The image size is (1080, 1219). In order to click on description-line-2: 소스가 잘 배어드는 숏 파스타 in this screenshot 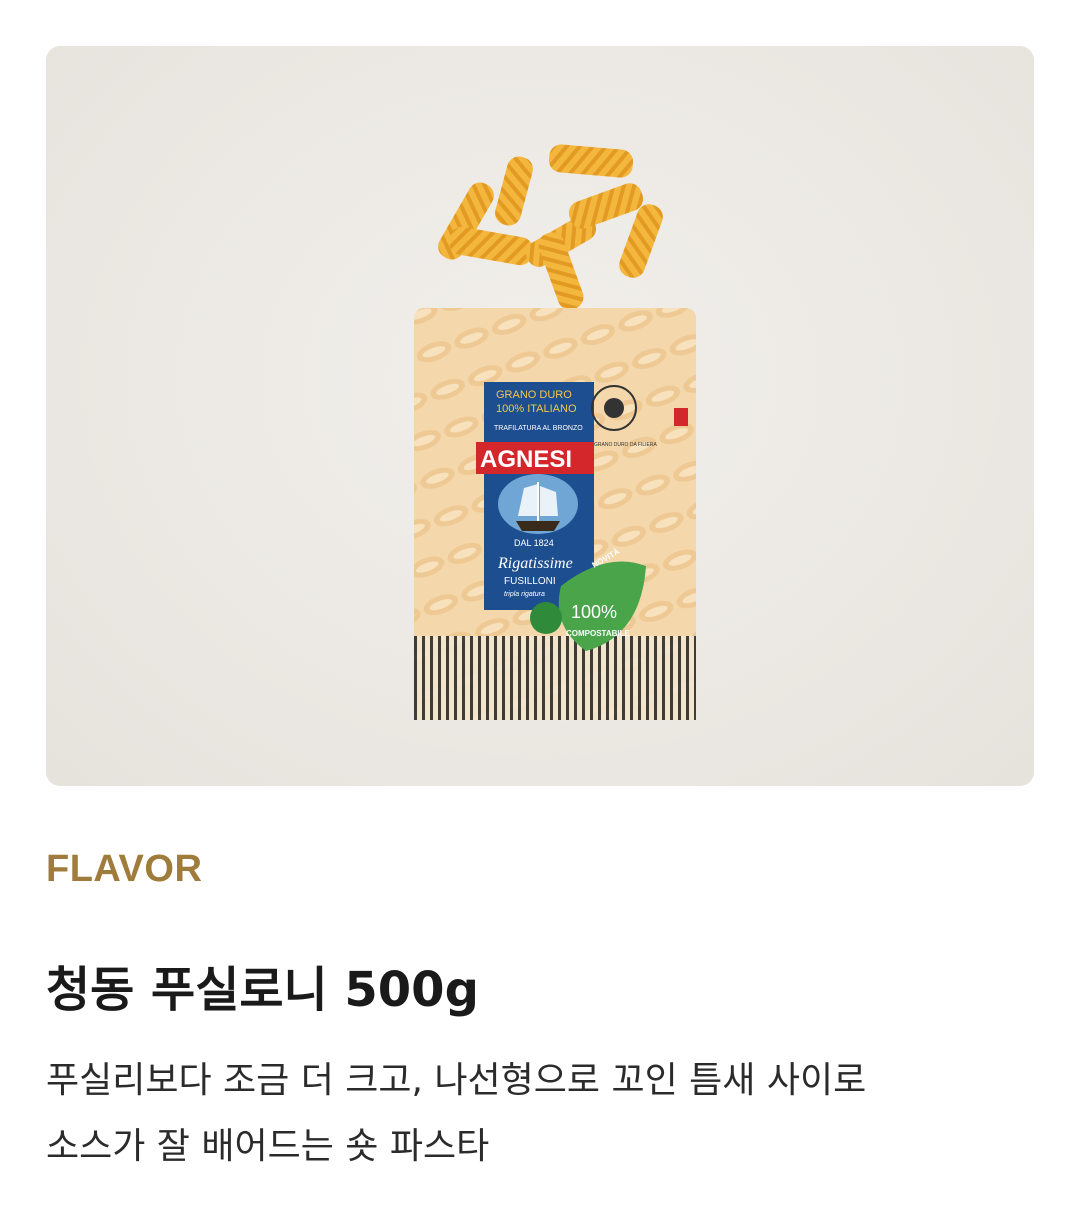, I will do `click(268, 1146)`.